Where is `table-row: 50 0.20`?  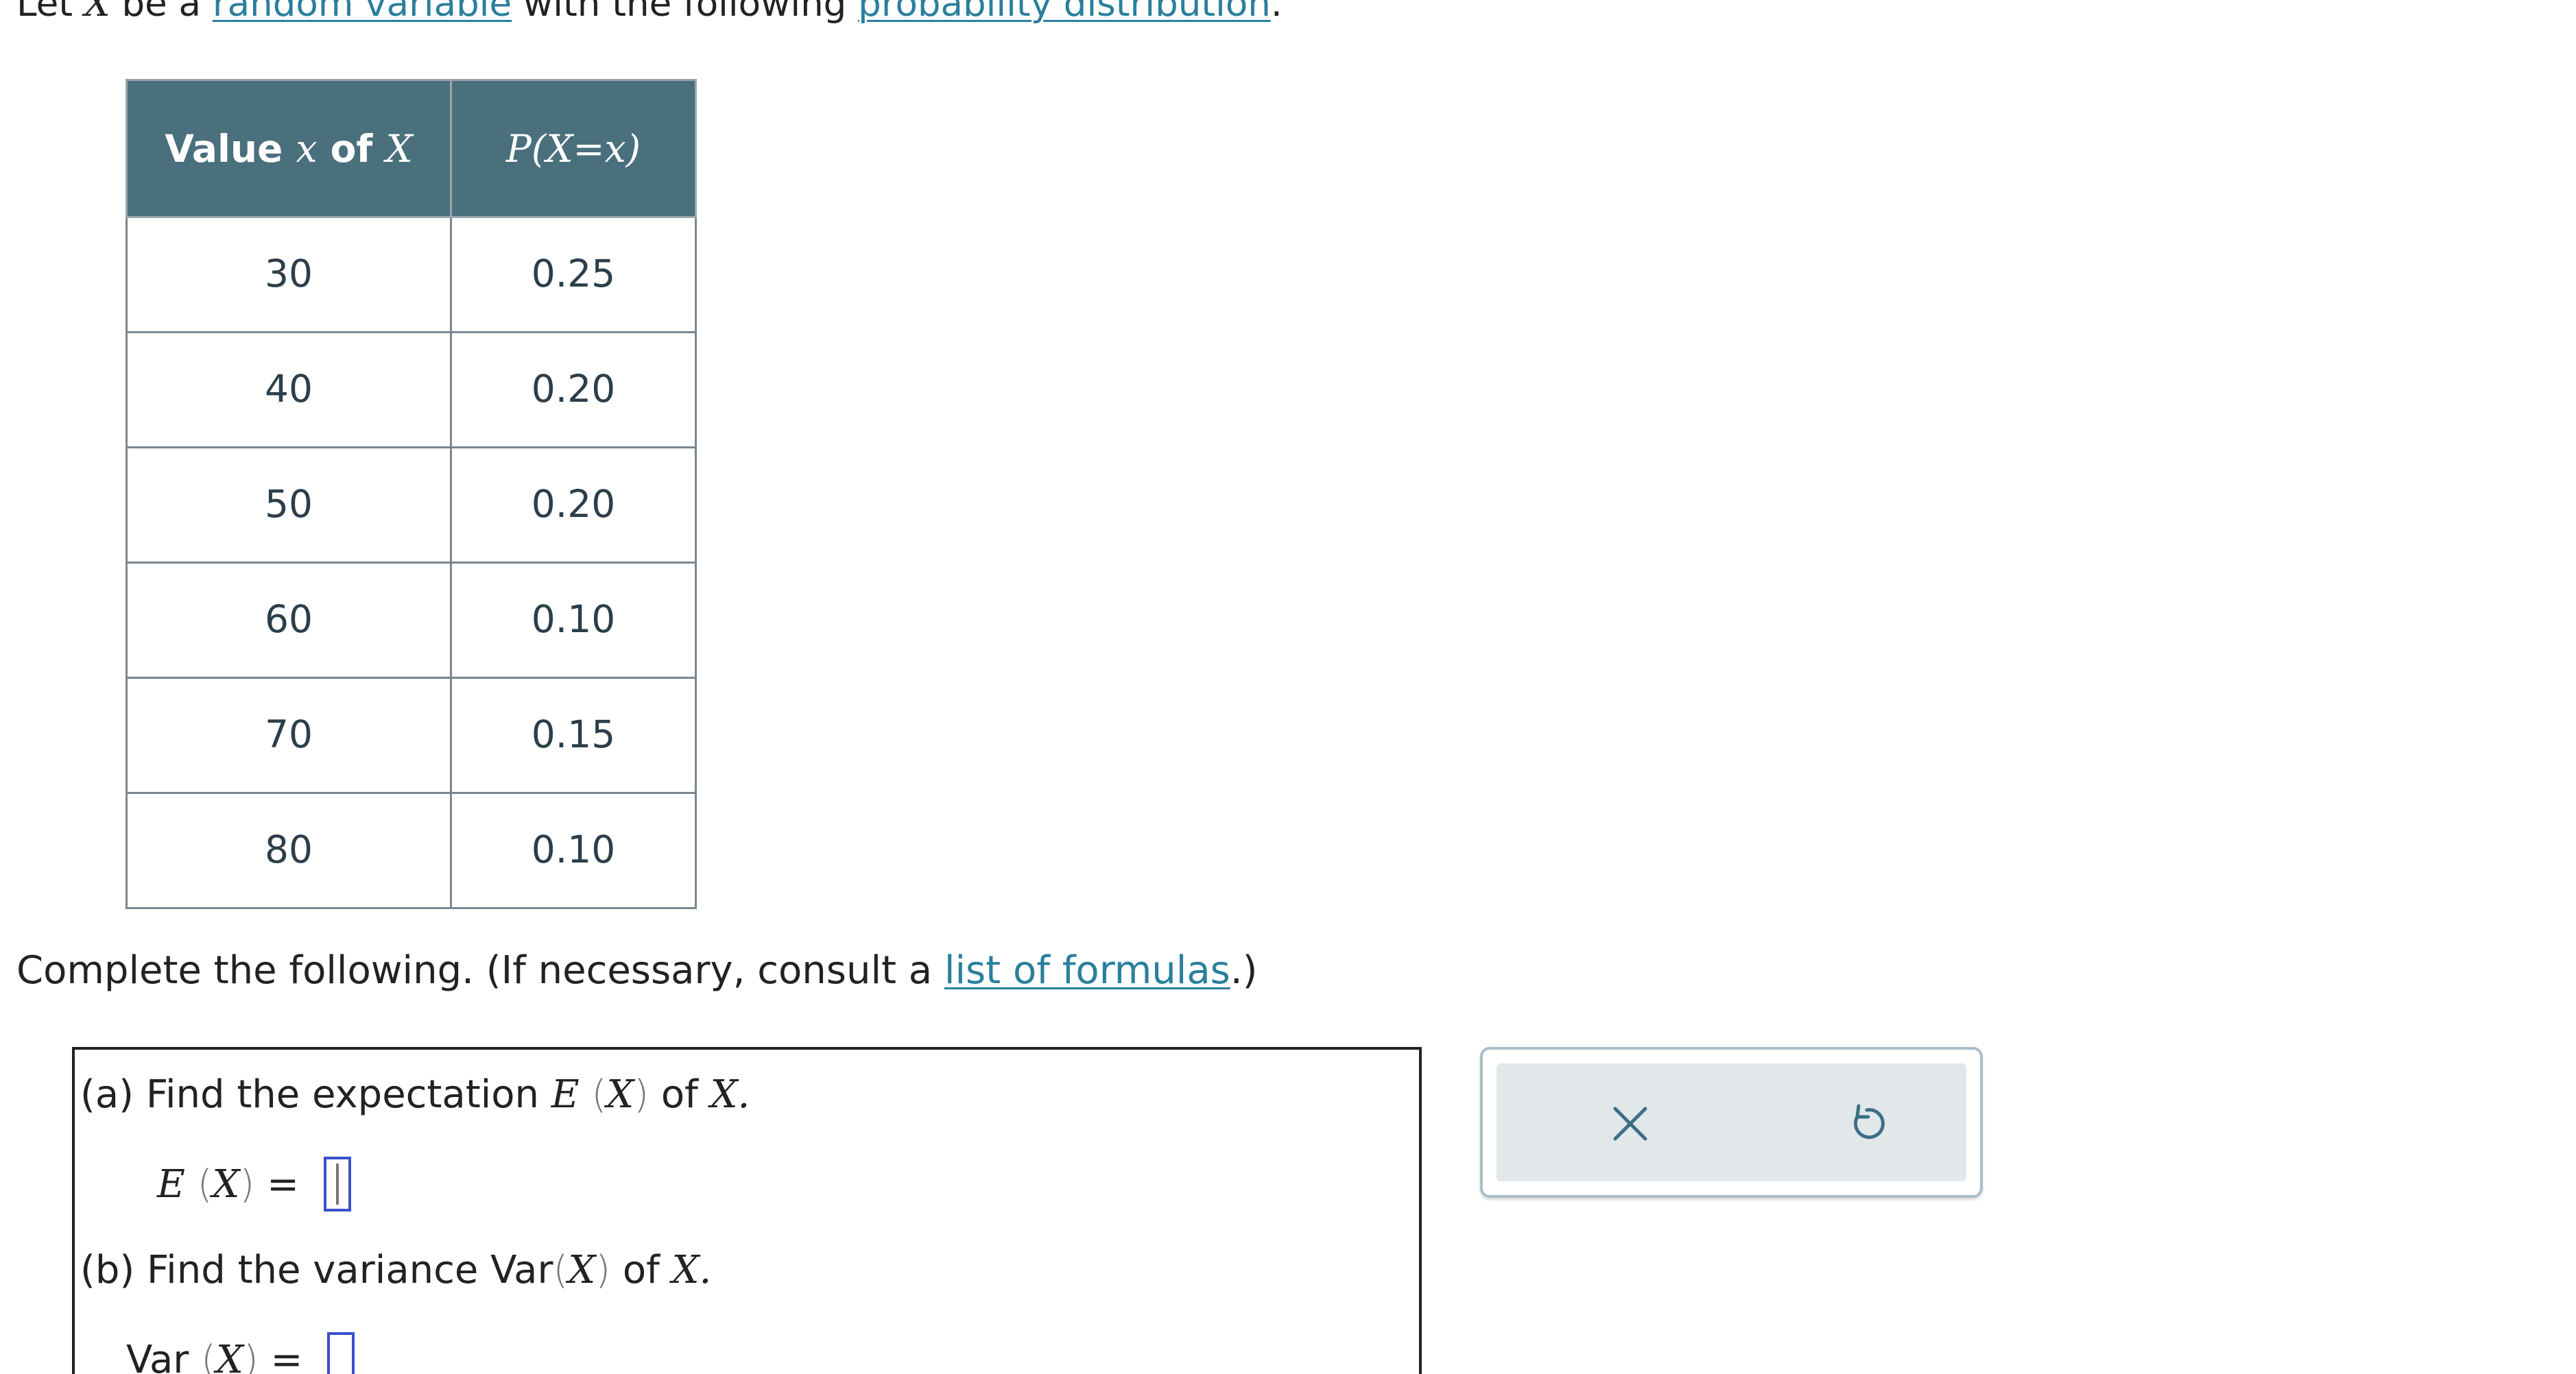
table-row: 50 0.20 is located at coordinates (411, 505).